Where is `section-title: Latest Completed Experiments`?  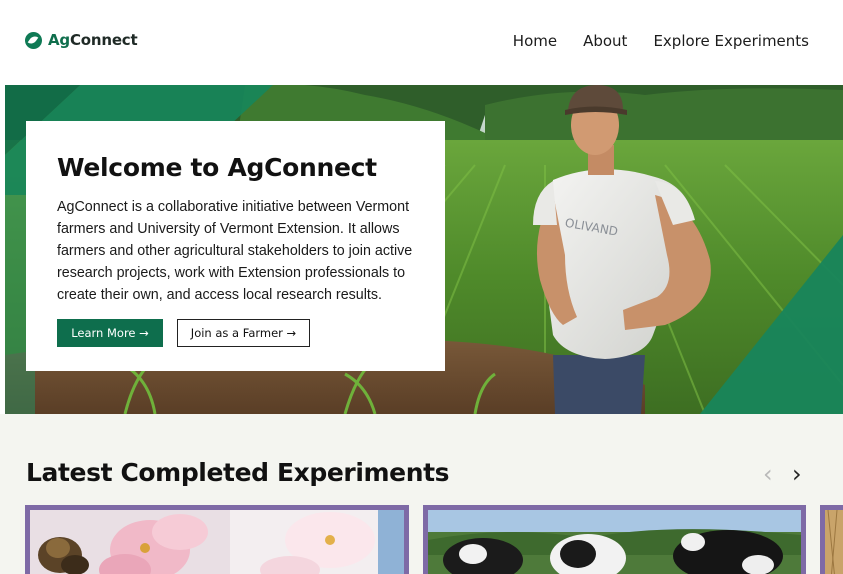 section-title: Latest Completed Experiments is located at coordinates (238, 472).